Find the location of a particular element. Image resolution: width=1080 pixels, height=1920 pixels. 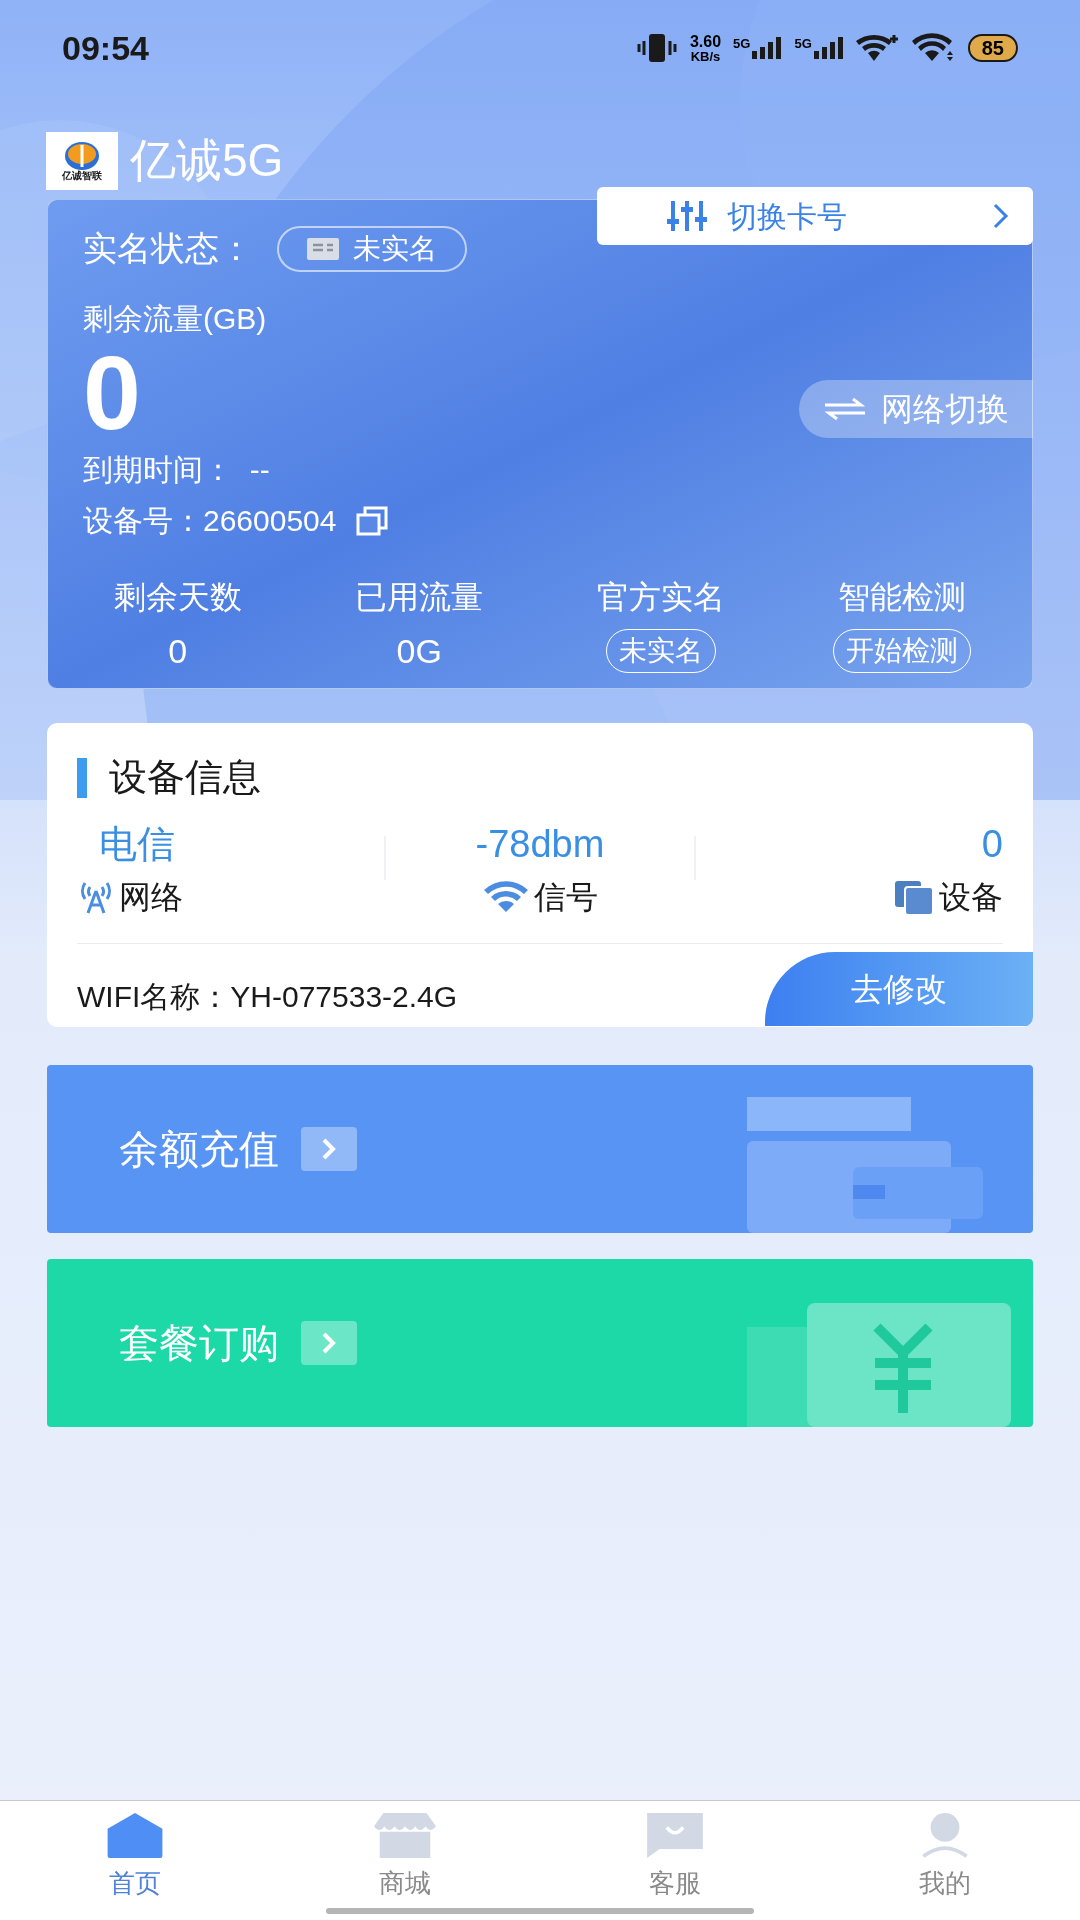

chat-icon is located at coordinates (675, 1835).